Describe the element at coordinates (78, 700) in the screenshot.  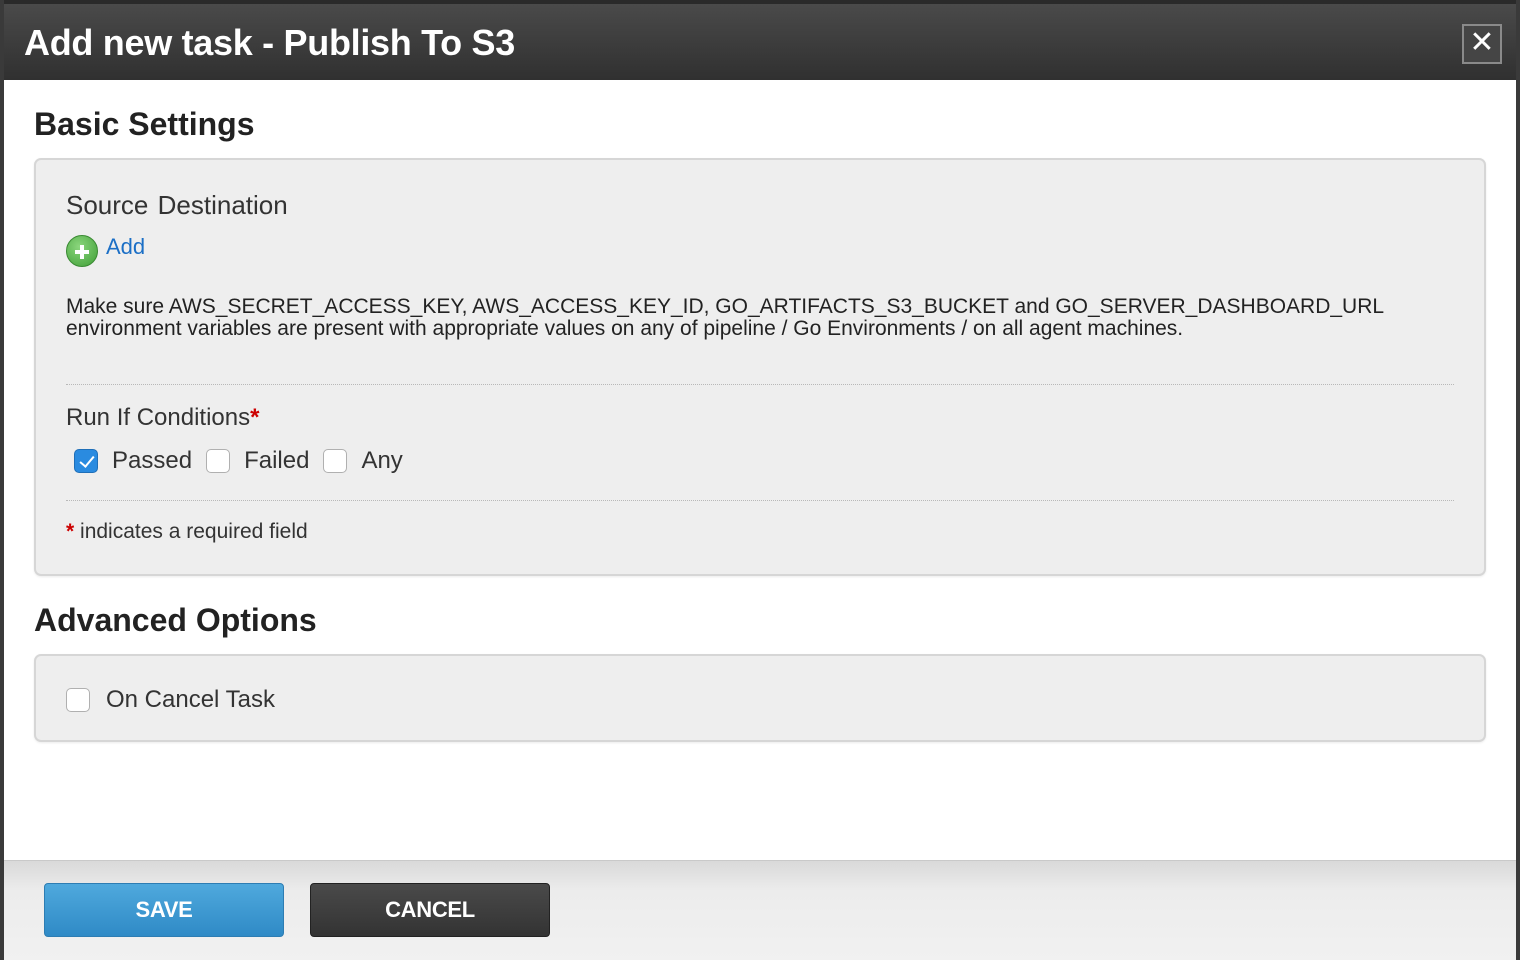
I see `on-cancel-task-checkbox` at that location.